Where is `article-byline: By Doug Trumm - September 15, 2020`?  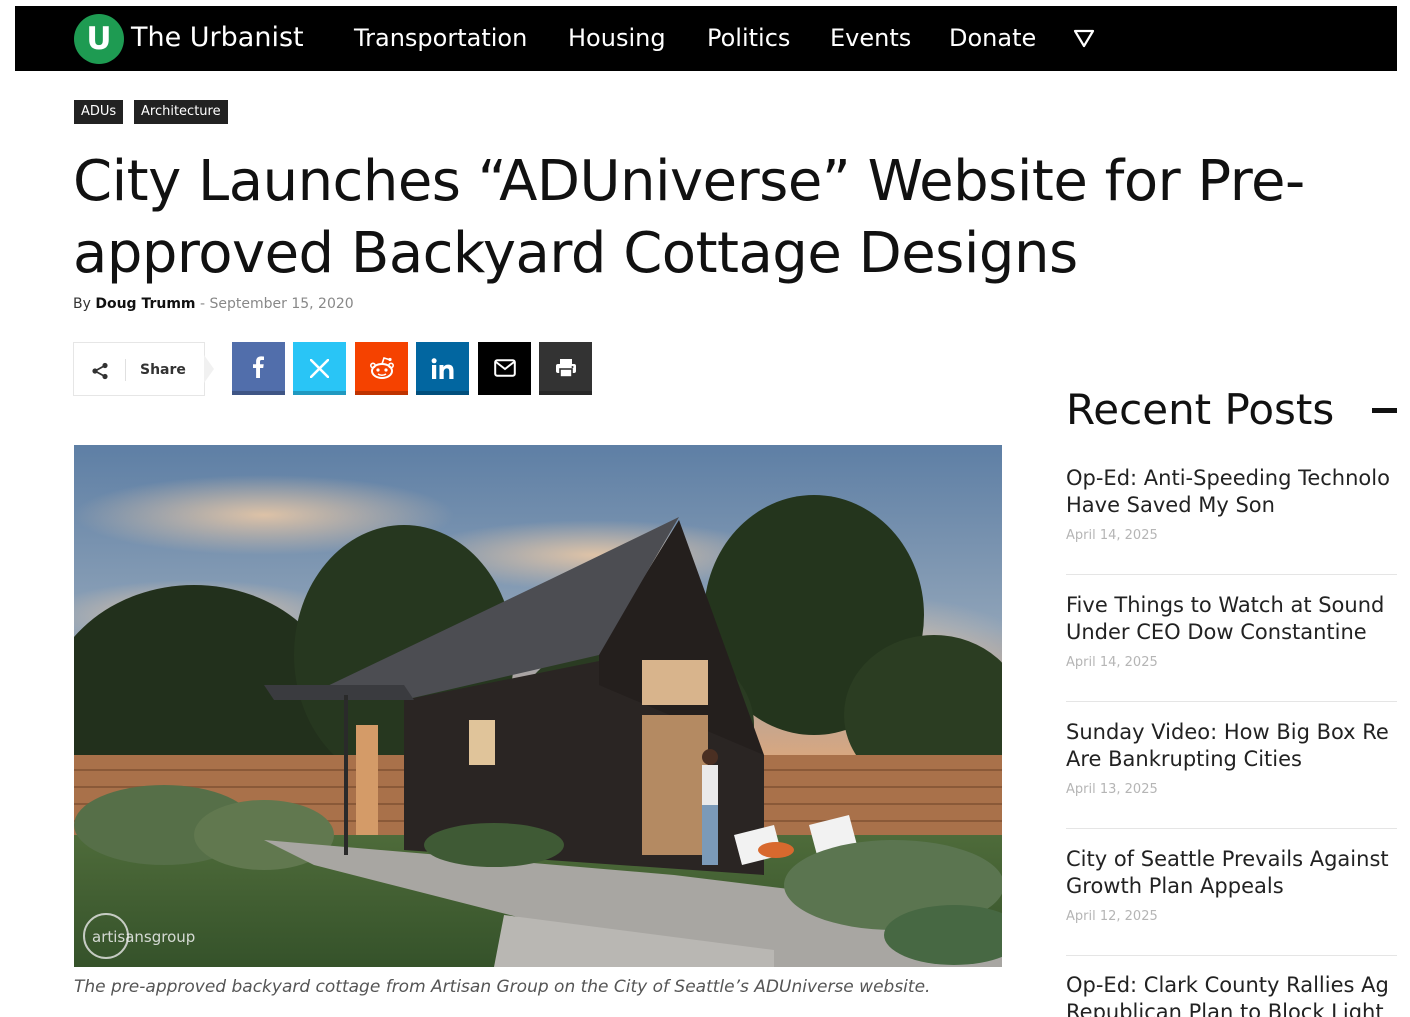
article-byline: By Doug Trumm - September 15, 2020 is located at coordinates (213, 304).